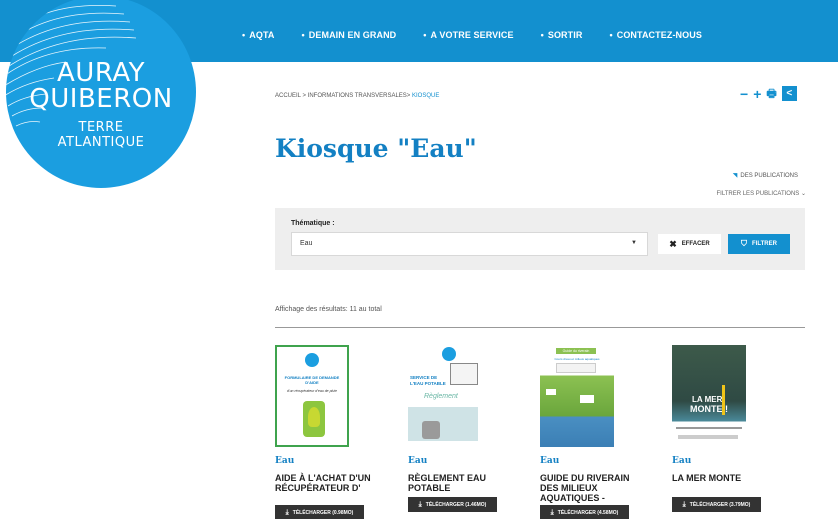 The width and height of the screenshot is (838, 519). What do you see at coordinates (431, 430) in the screenshot?
I see `cover-tap-illustration` at bounding box center [431, 430].